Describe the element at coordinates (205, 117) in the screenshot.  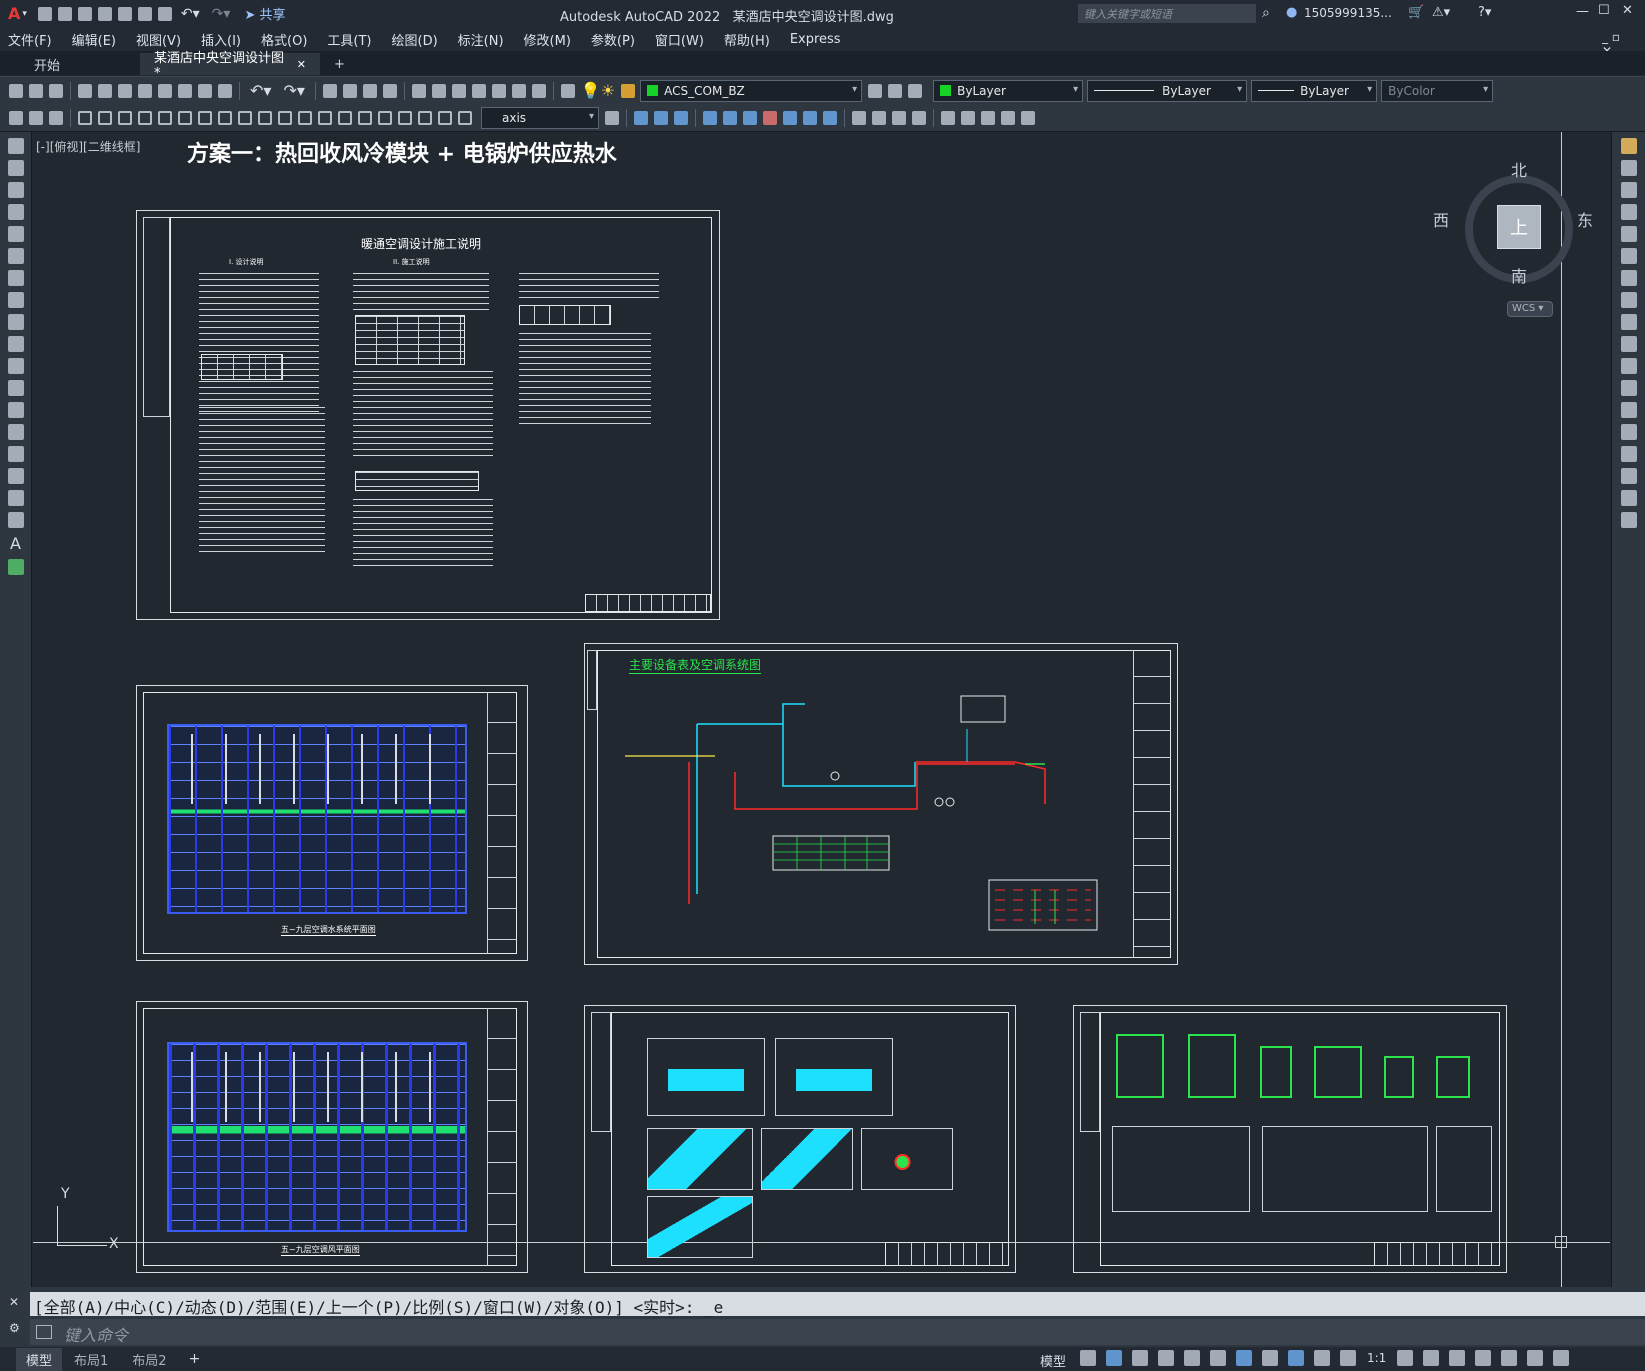
I see `diameter-icon` at that location.